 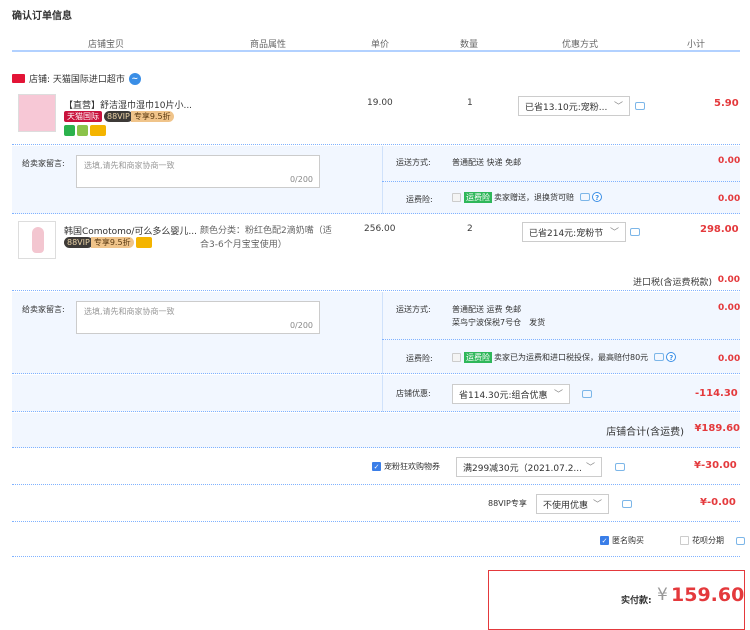 I want to click on bottle-shape, so click(x=38, y=240).